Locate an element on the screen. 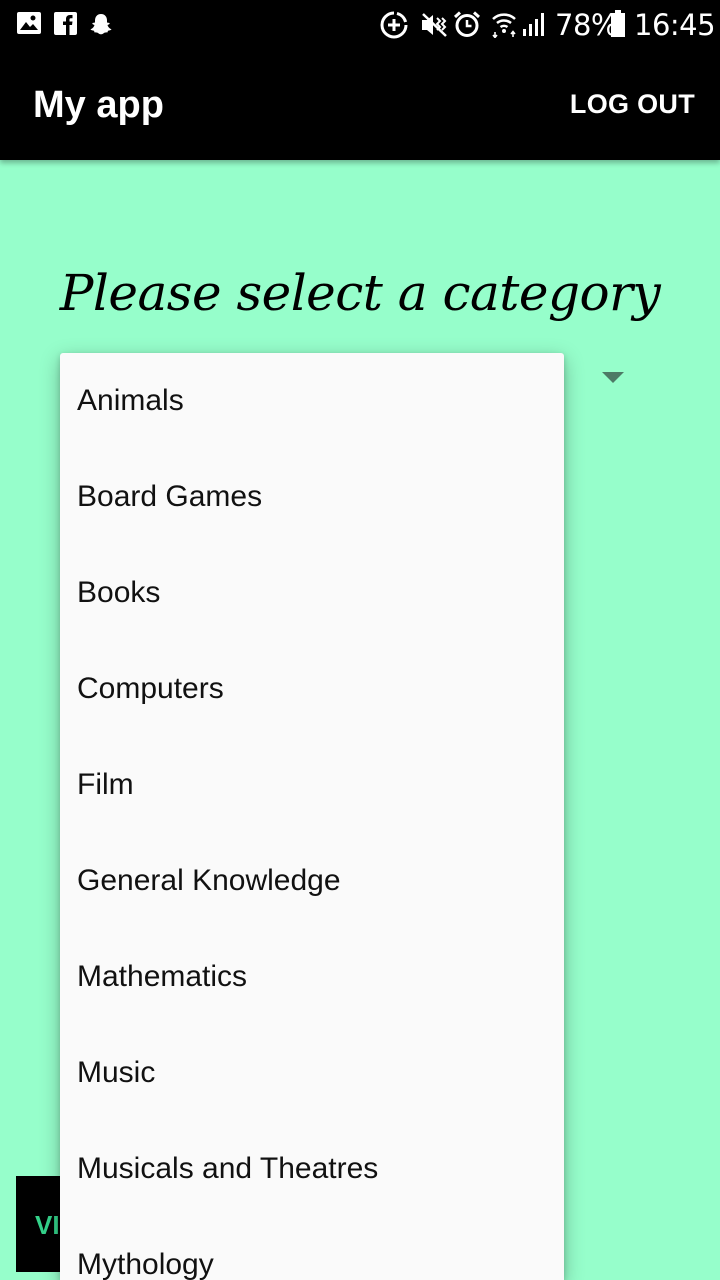 This screenshot has width=720, height=1280. dropdown-item-label: General Knowledge is located at coordinates (209, 880).